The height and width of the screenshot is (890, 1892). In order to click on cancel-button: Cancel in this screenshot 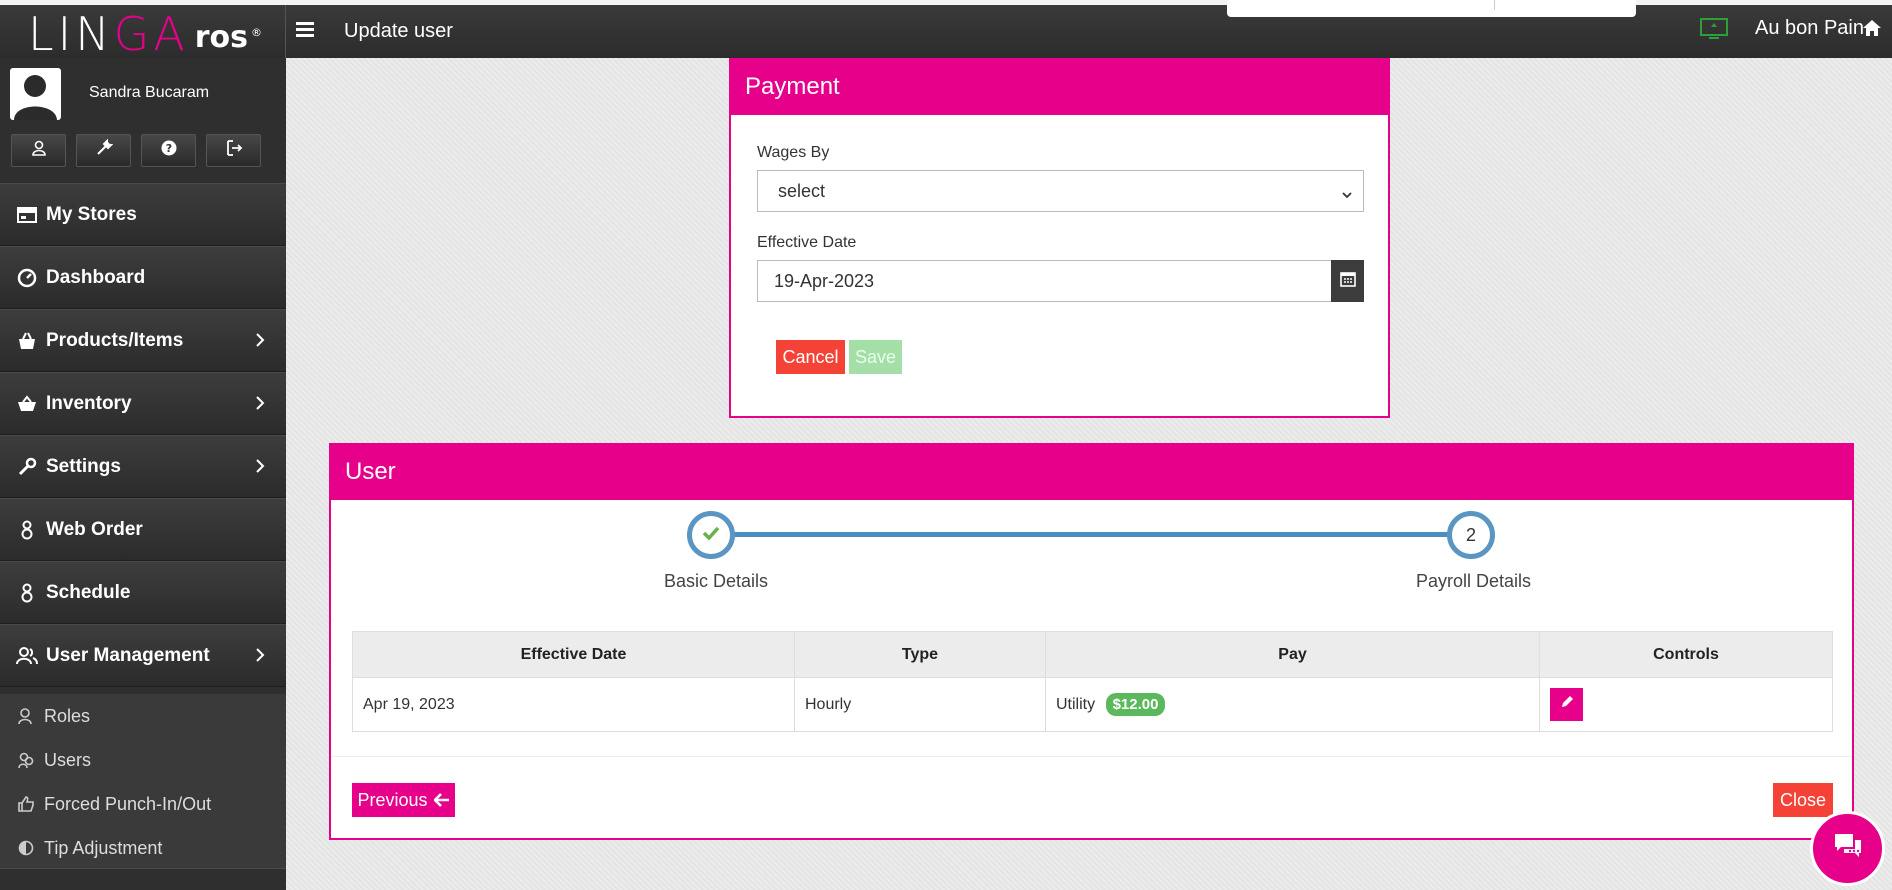, I will do `click(810, 357)`.